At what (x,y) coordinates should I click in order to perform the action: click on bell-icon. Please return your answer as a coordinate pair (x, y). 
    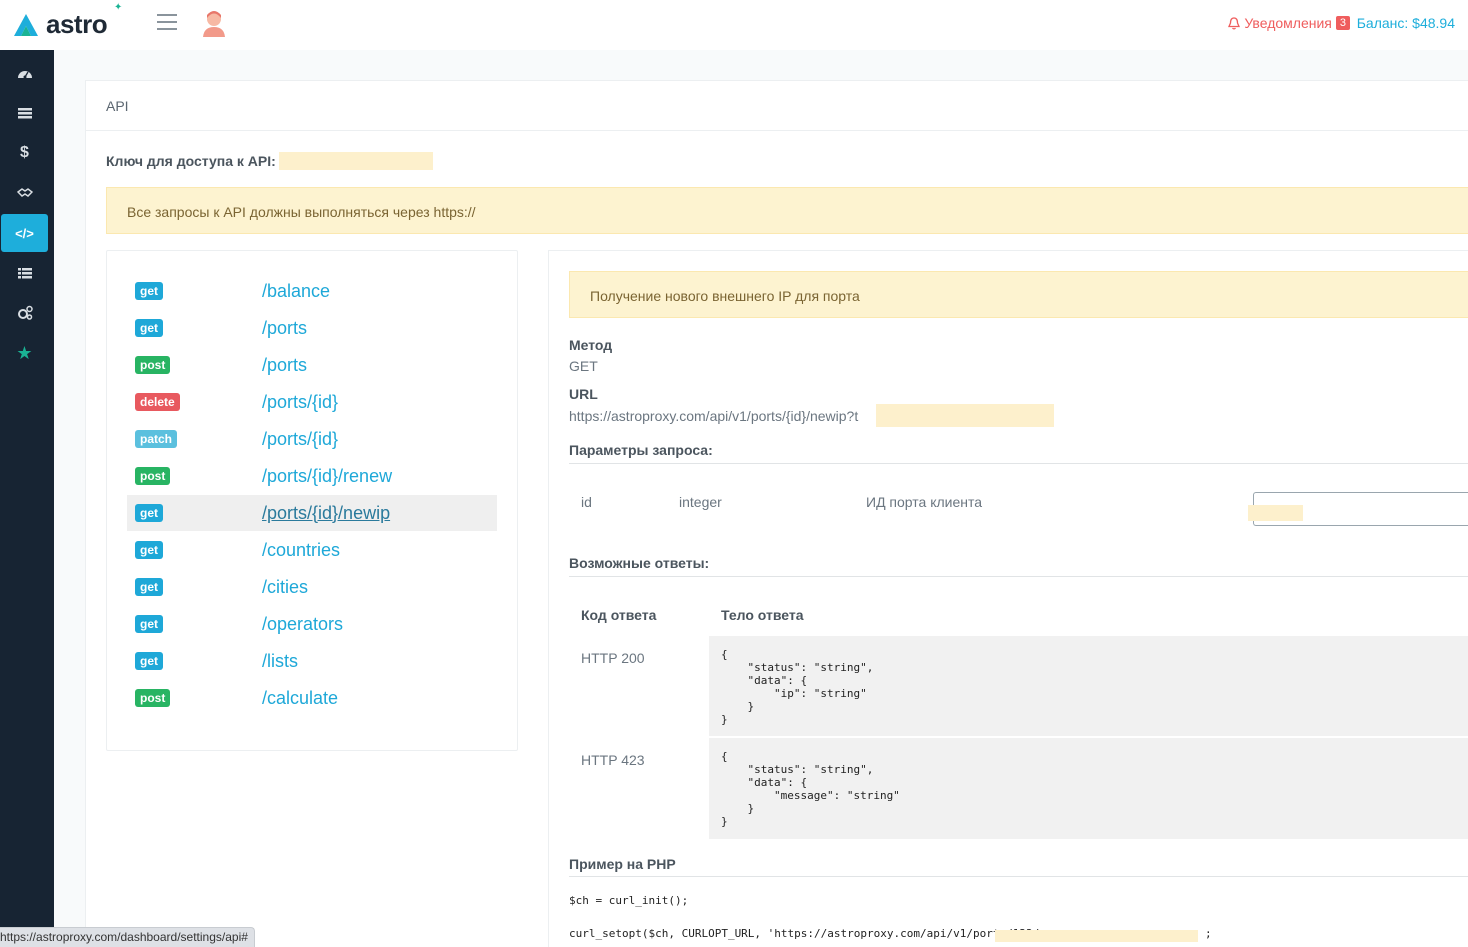
    Looking at the image, I should click on (1234, 23).